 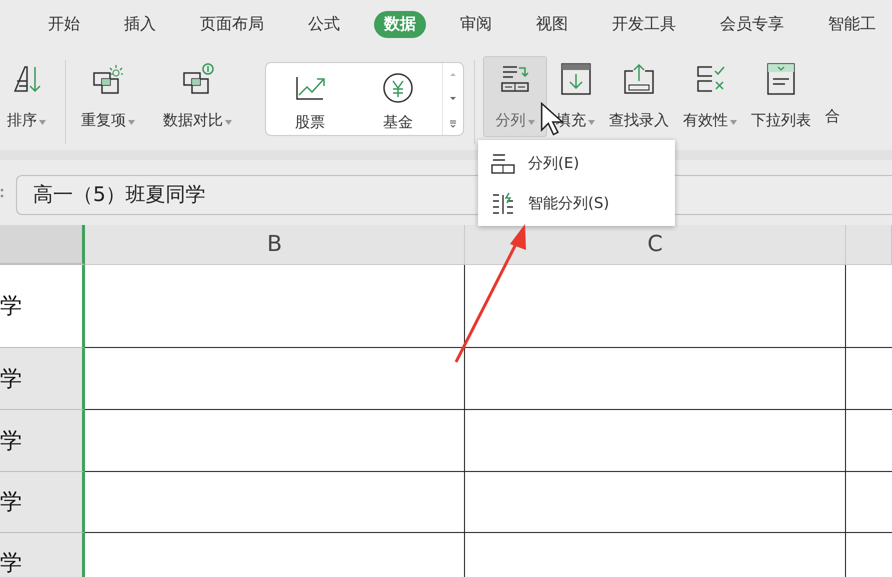 I want to click on ribbon-button: 合, so click(x=832, y=94).